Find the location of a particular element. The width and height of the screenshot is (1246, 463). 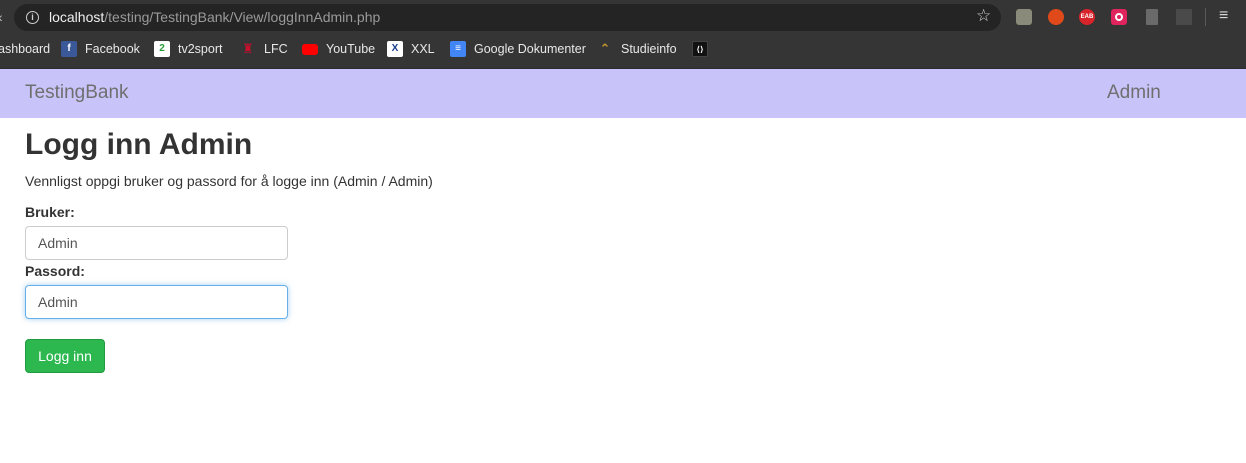

bookmark-lfc: ♜ LFC is located at coordinates (264, 49).